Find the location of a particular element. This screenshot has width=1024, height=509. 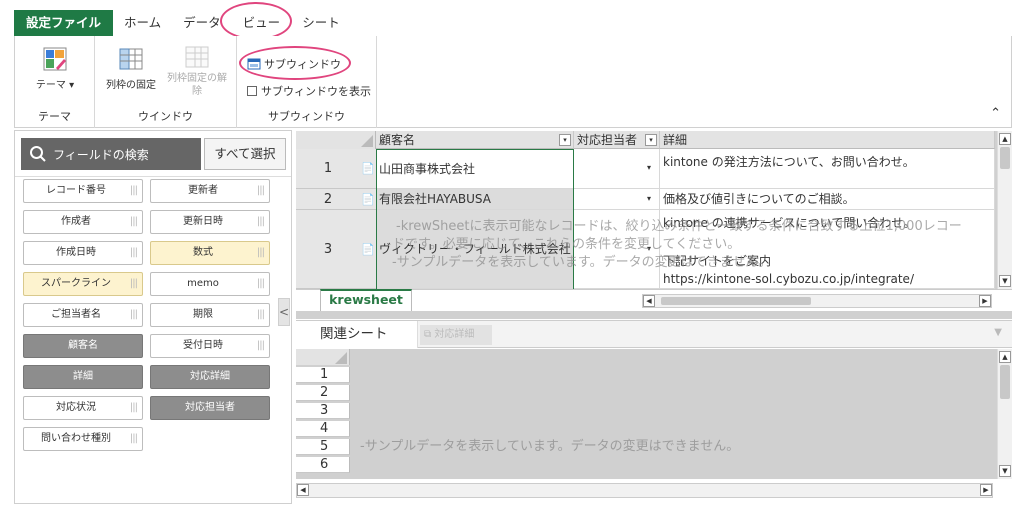

field-chip: 作成者 ||| is located at coordinates (83, 222).